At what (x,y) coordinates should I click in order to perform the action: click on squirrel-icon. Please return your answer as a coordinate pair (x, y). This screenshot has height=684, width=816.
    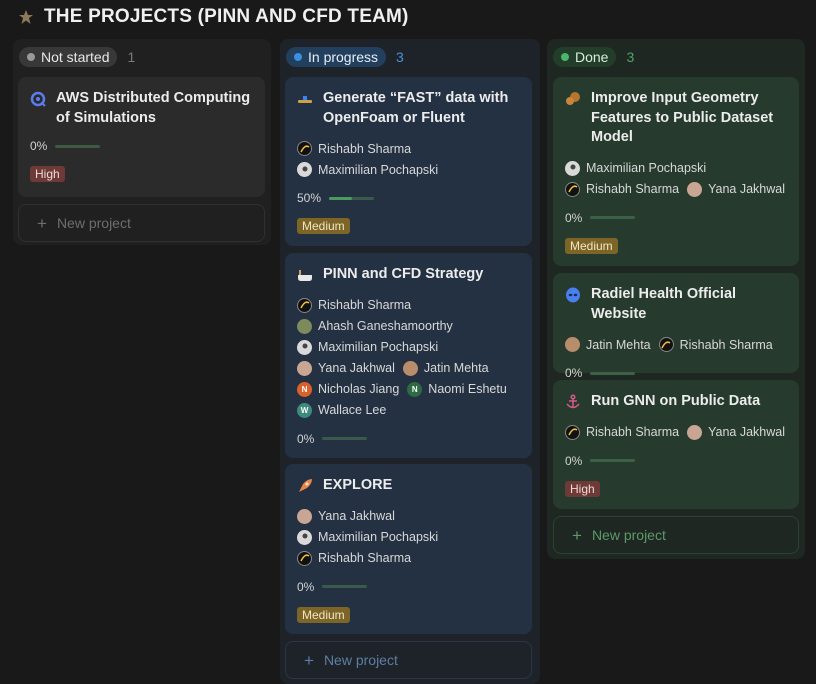
    Looking at the image, I should click on (573, 99).